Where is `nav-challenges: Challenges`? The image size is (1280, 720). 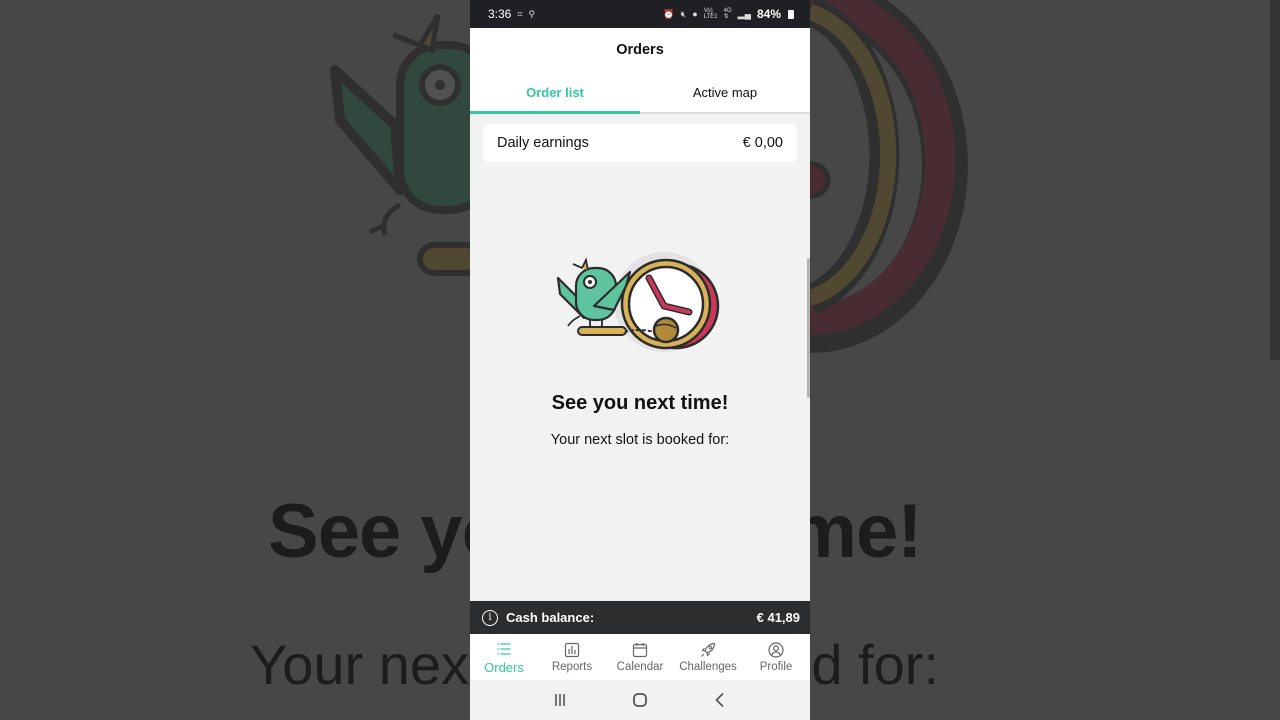 nav-challenges: Challenges is located at coordinates (708, 657).